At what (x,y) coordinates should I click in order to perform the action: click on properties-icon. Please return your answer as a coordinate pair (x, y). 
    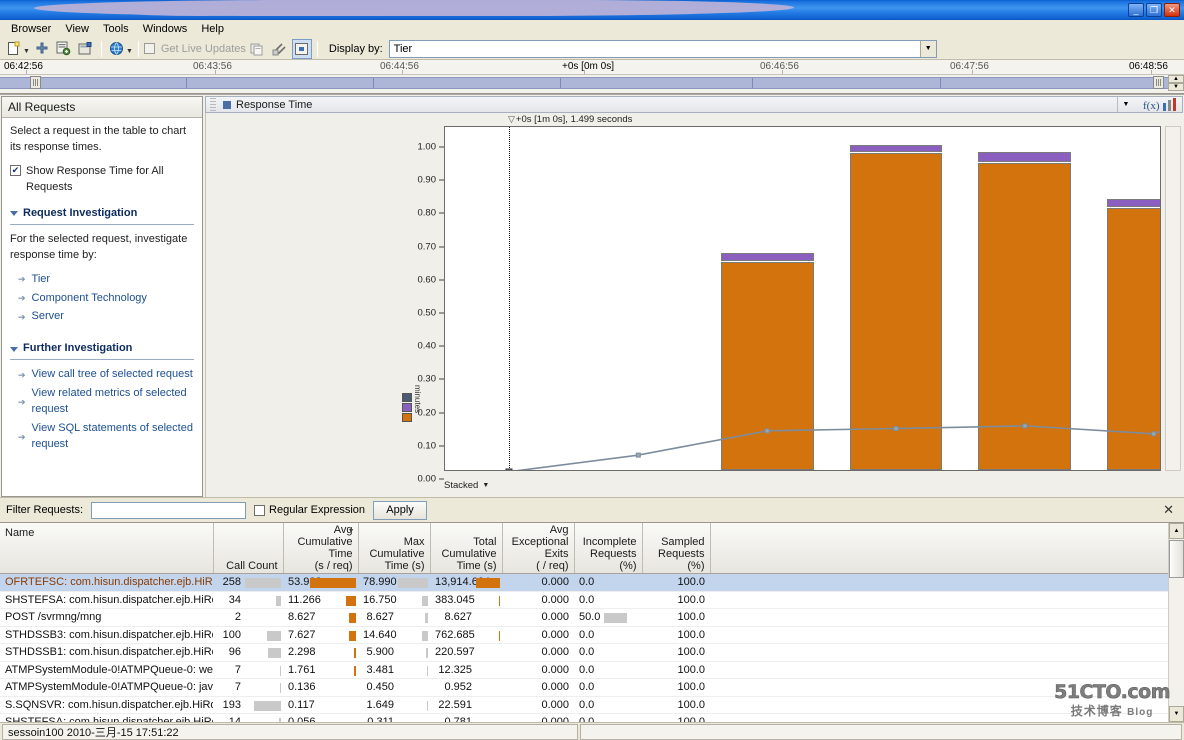
    Looking at the image, I should click on (85, 47).